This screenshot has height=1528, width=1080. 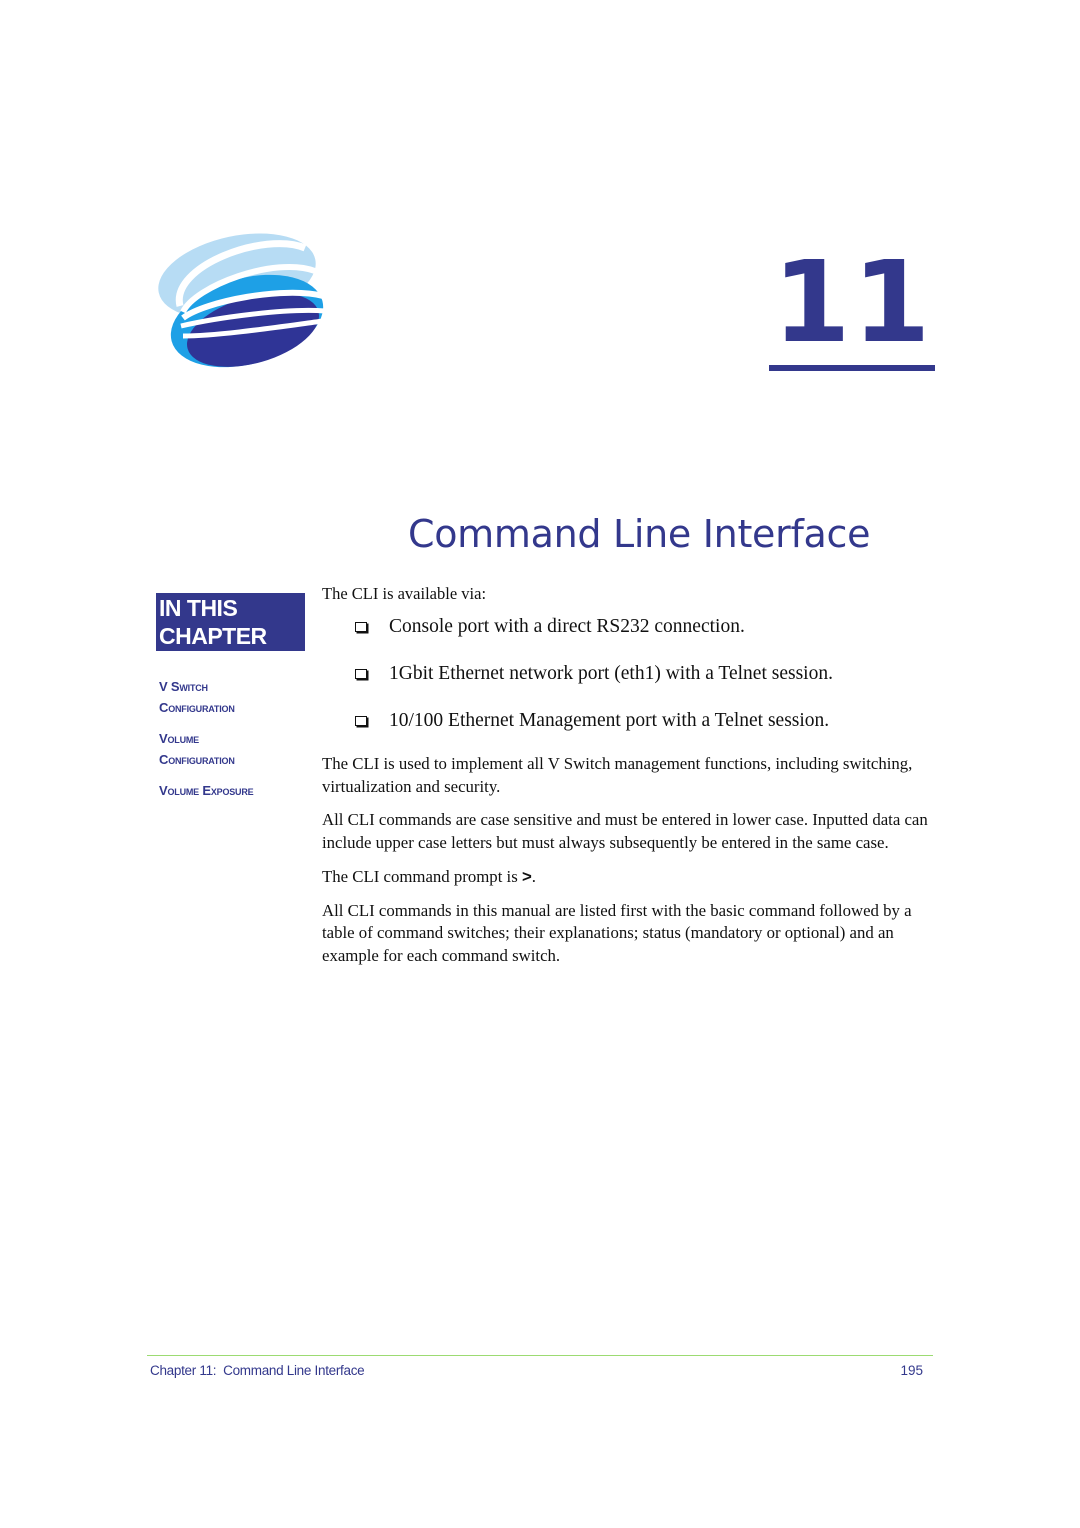 What do you see at coordinates (234, 749) in the screenshot?
I see `toc-link-volume-configuration: Volume Configuration` at bounding box center [234, 749].